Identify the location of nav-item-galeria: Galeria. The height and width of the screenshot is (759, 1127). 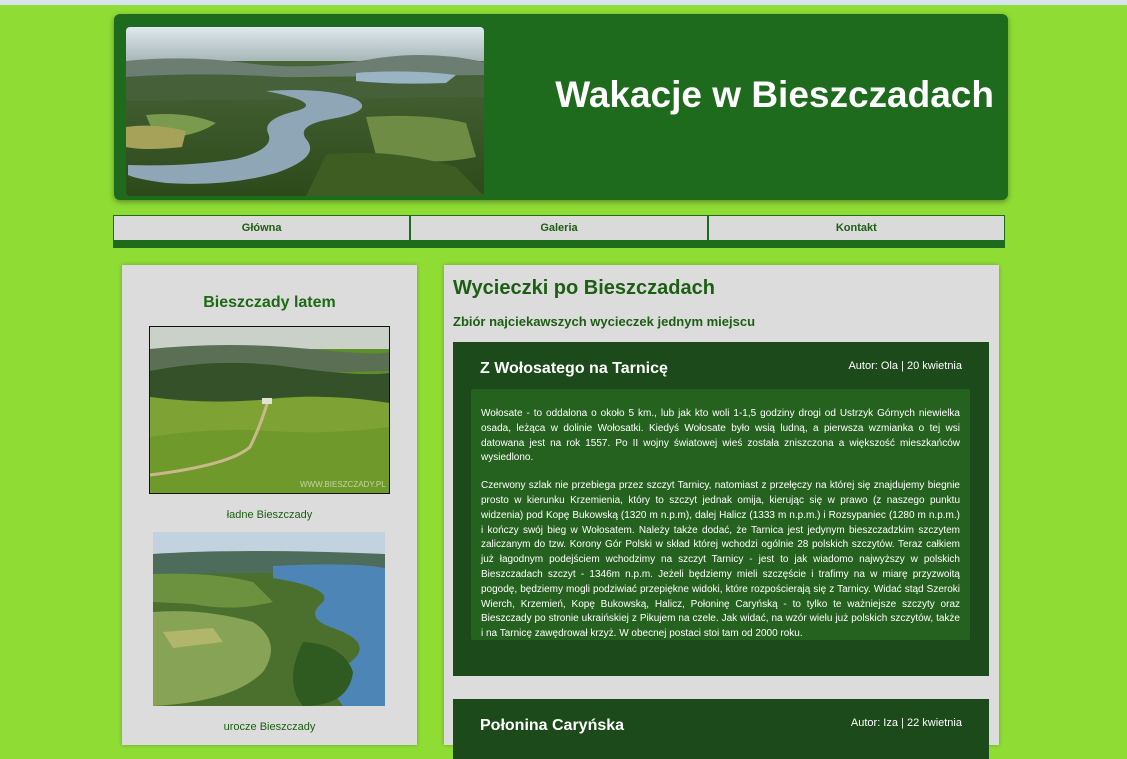
(559, 231).